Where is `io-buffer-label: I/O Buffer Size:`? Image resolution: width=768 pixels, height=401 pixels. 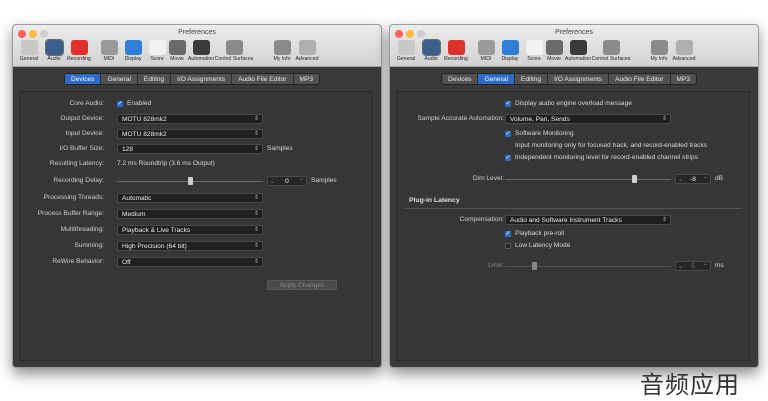
io-buffer-label: I/O Buffer Size: is located at coordinates (81, 148).